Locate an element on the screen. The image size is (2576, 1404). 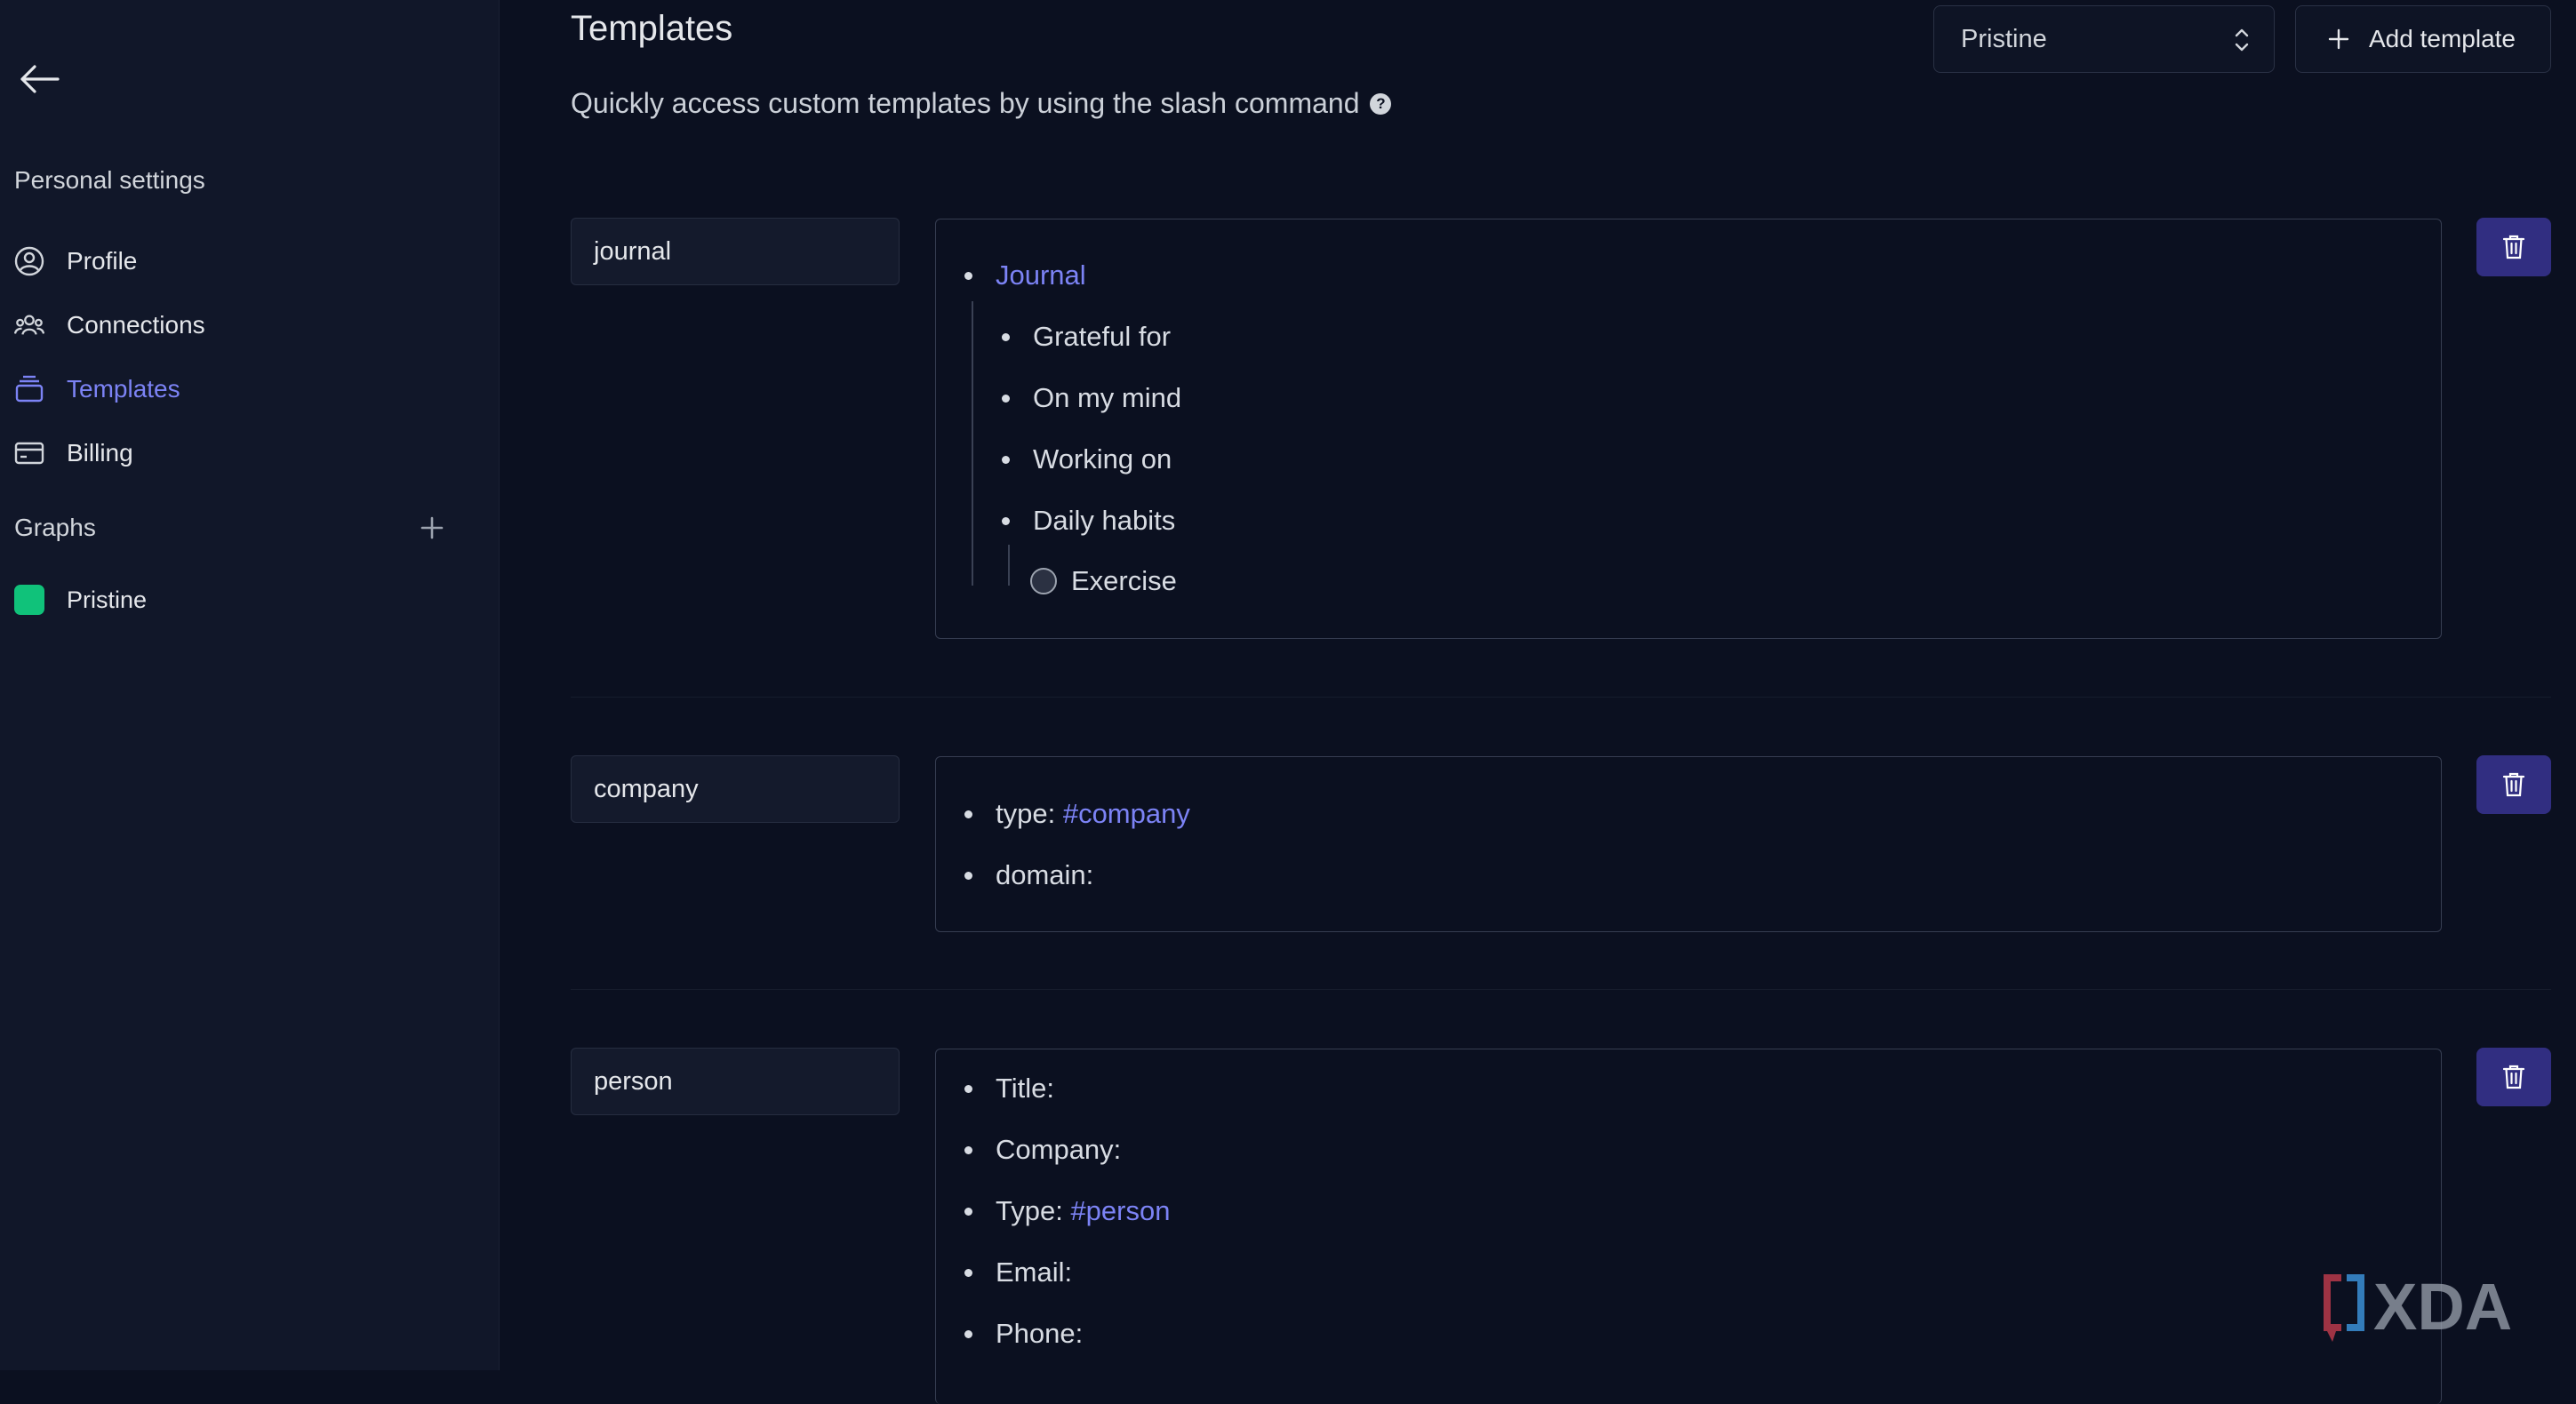
graph-item-pristine: Pristine is located at coordinates (80, 600).